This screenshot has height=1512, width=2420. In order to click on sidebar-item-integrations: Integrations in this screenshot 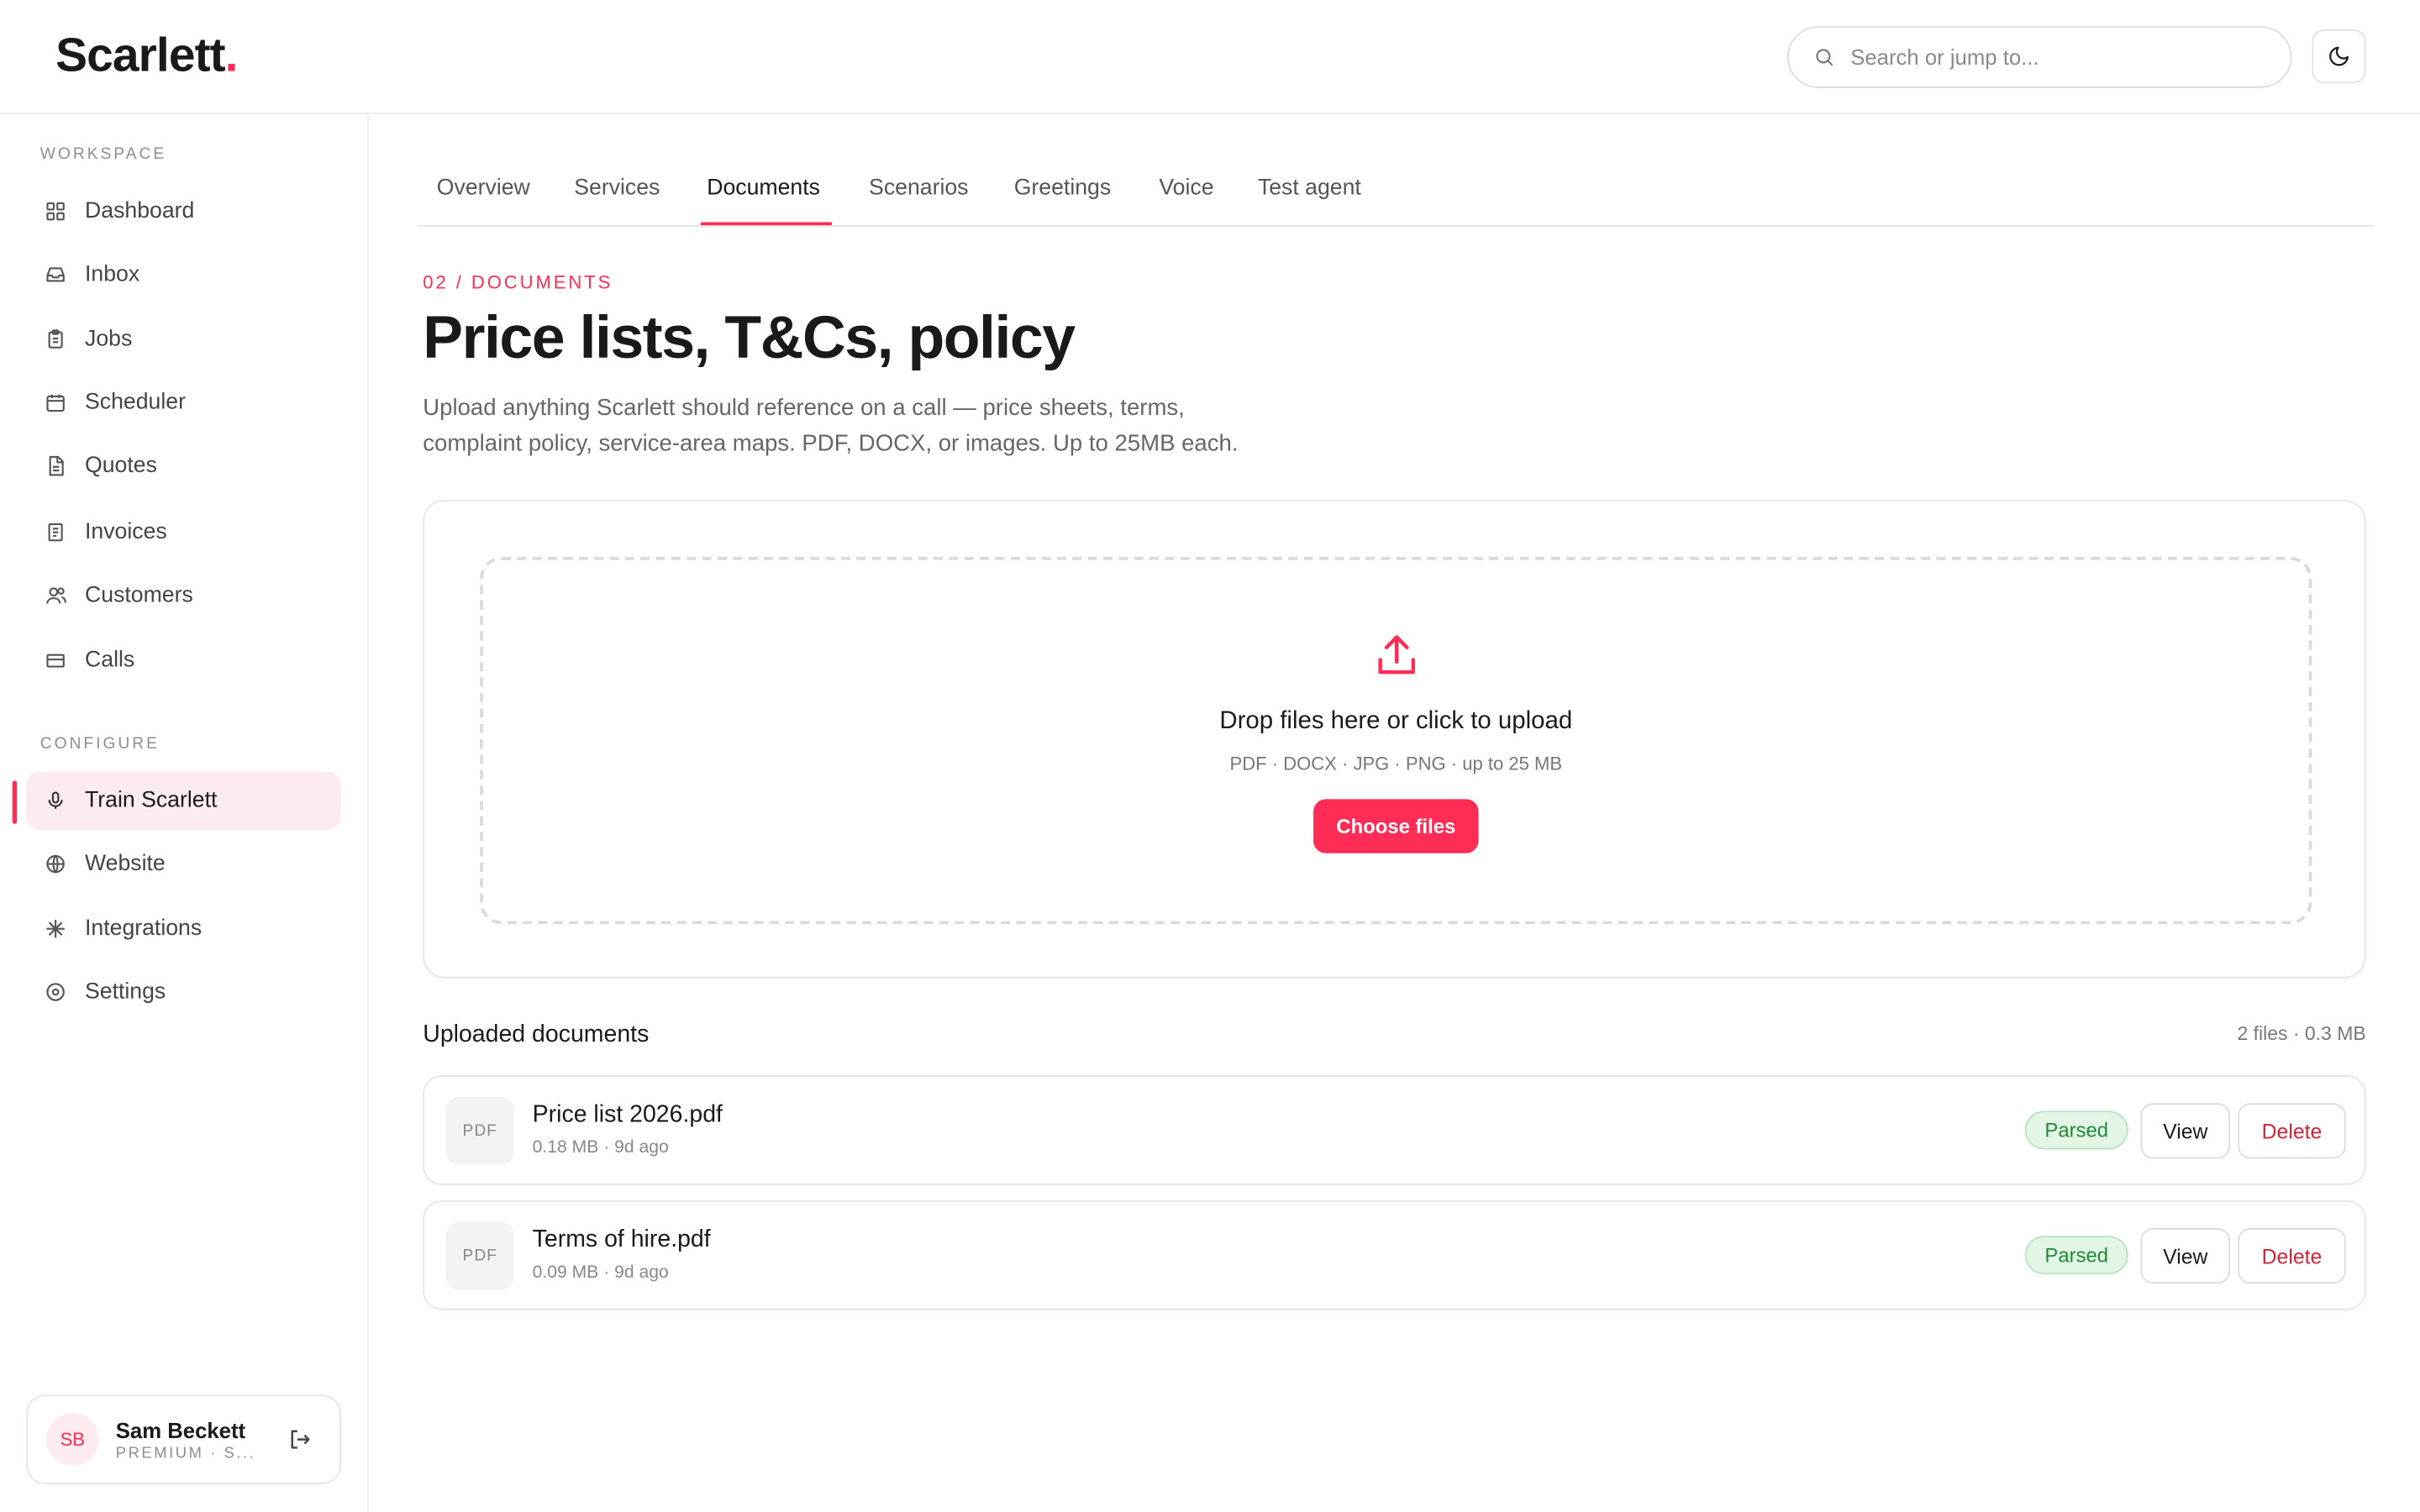, I will do `click(183, 929)`.